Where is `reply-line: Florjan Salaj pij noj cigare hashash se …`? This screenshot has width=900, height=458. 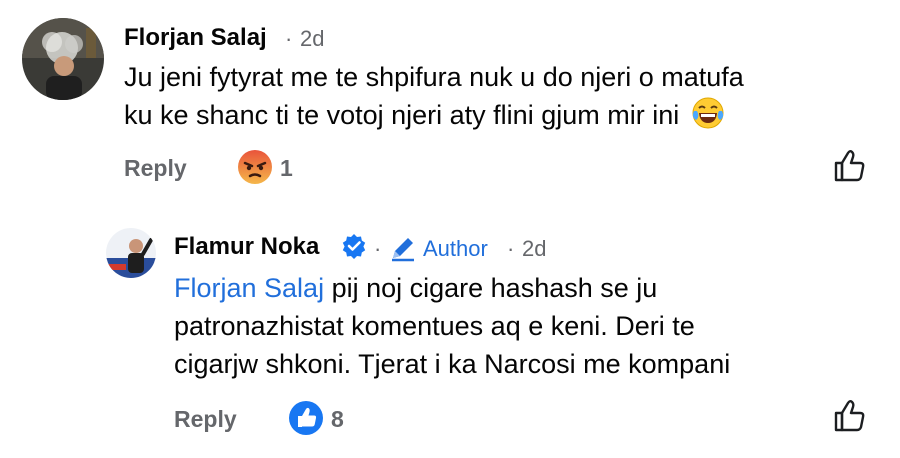
reply-line: Florjan Salaj pij noj cigare hashash se … is located at coordinates (524, 288).